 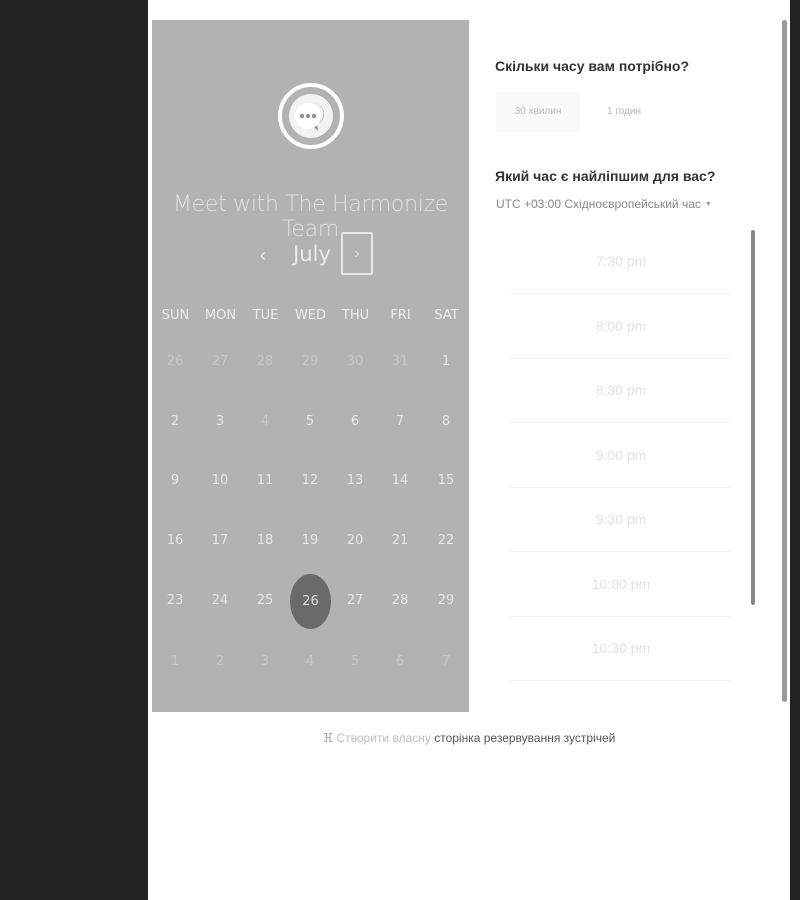 I want to click on timezone-select: UTC +03:00 Східноєвропейський час ▼, so click(x=604, y=204).